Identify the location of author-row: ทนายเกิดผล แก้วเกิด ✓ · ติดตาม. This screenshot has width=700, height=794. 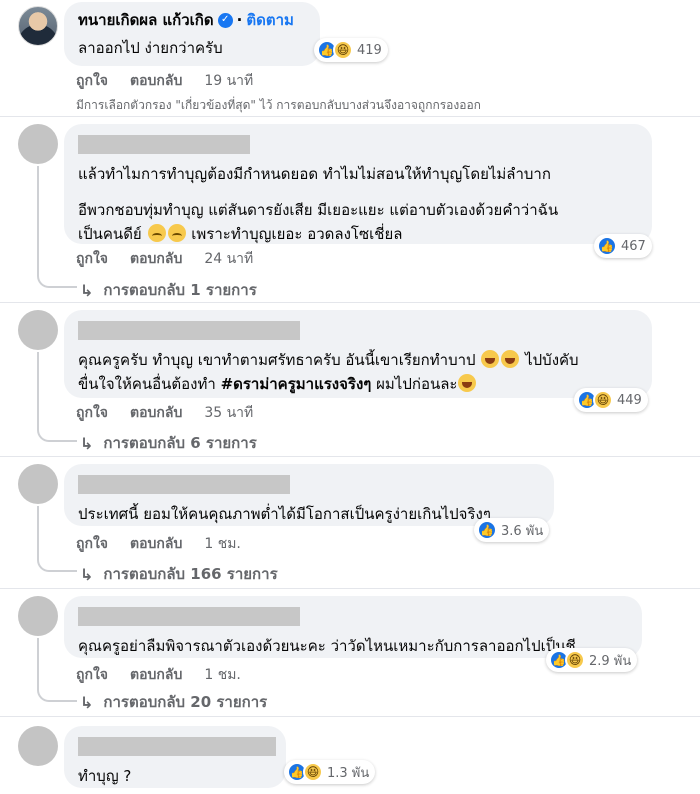
(192, 20).